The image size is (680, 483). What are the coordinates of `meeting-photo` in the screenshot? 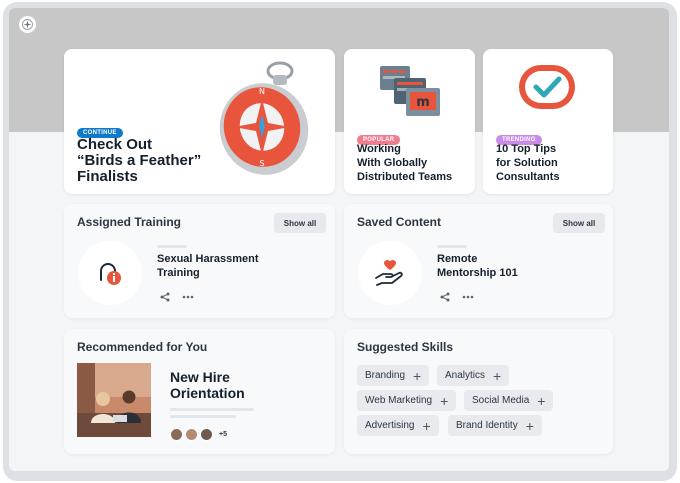 It's located at (114, 400).